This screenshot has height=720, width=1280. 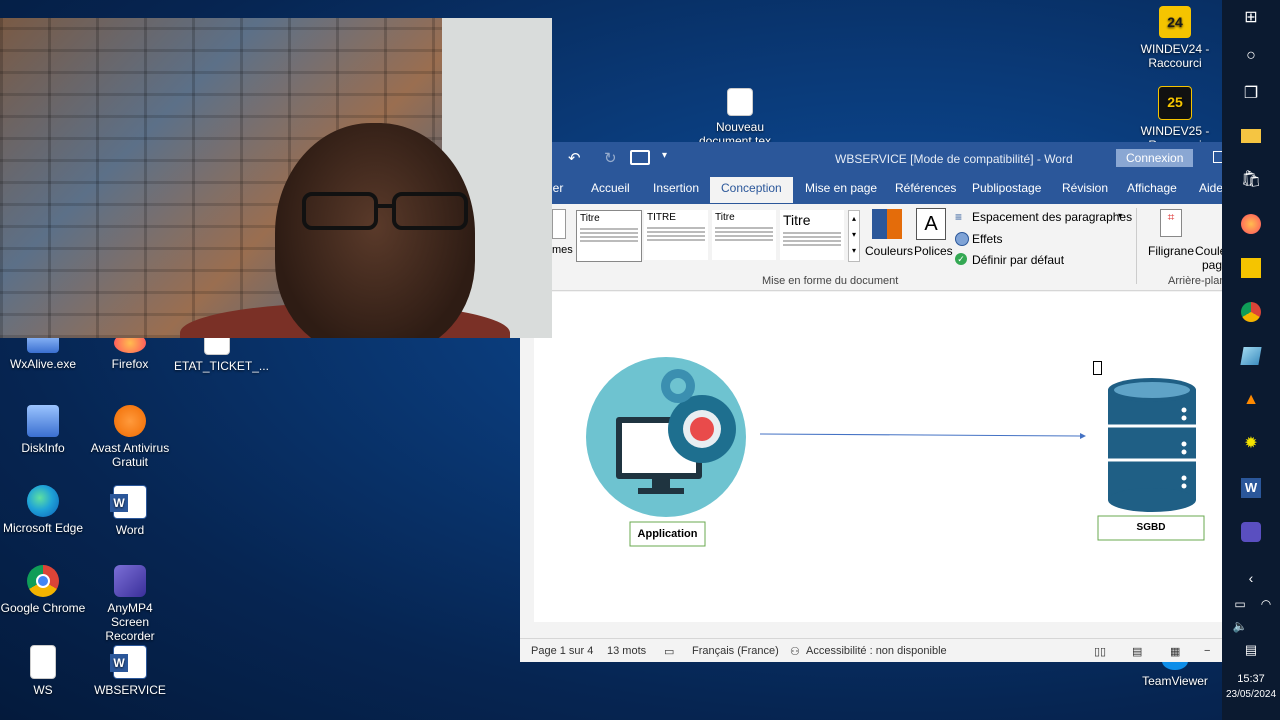 I want to click on tab-fichier: ier, so click(x=556, y=188).